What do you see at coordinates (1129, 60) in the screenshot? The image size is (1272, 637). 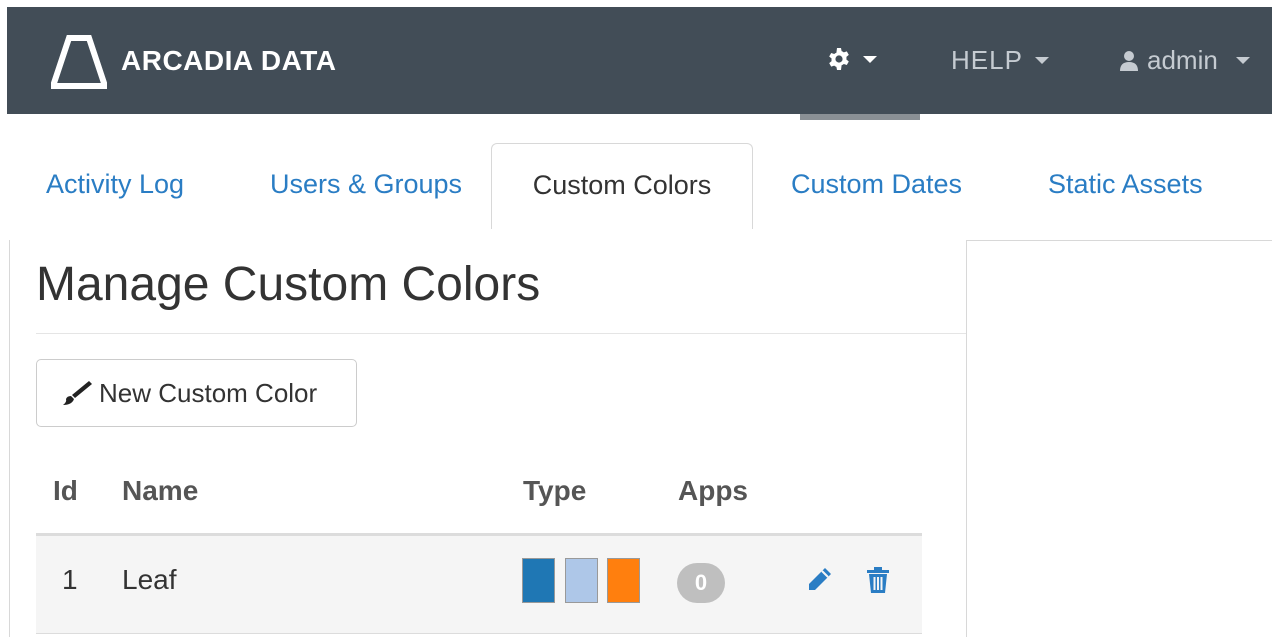 I see `user-icon` at bounding box center [1129, 60].